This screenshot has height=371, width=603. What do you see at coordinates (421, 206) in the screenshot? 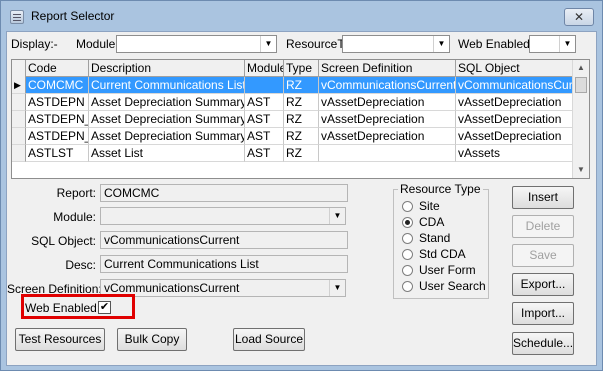
I see `radio-site: Site` at bounding box center [421, 206].